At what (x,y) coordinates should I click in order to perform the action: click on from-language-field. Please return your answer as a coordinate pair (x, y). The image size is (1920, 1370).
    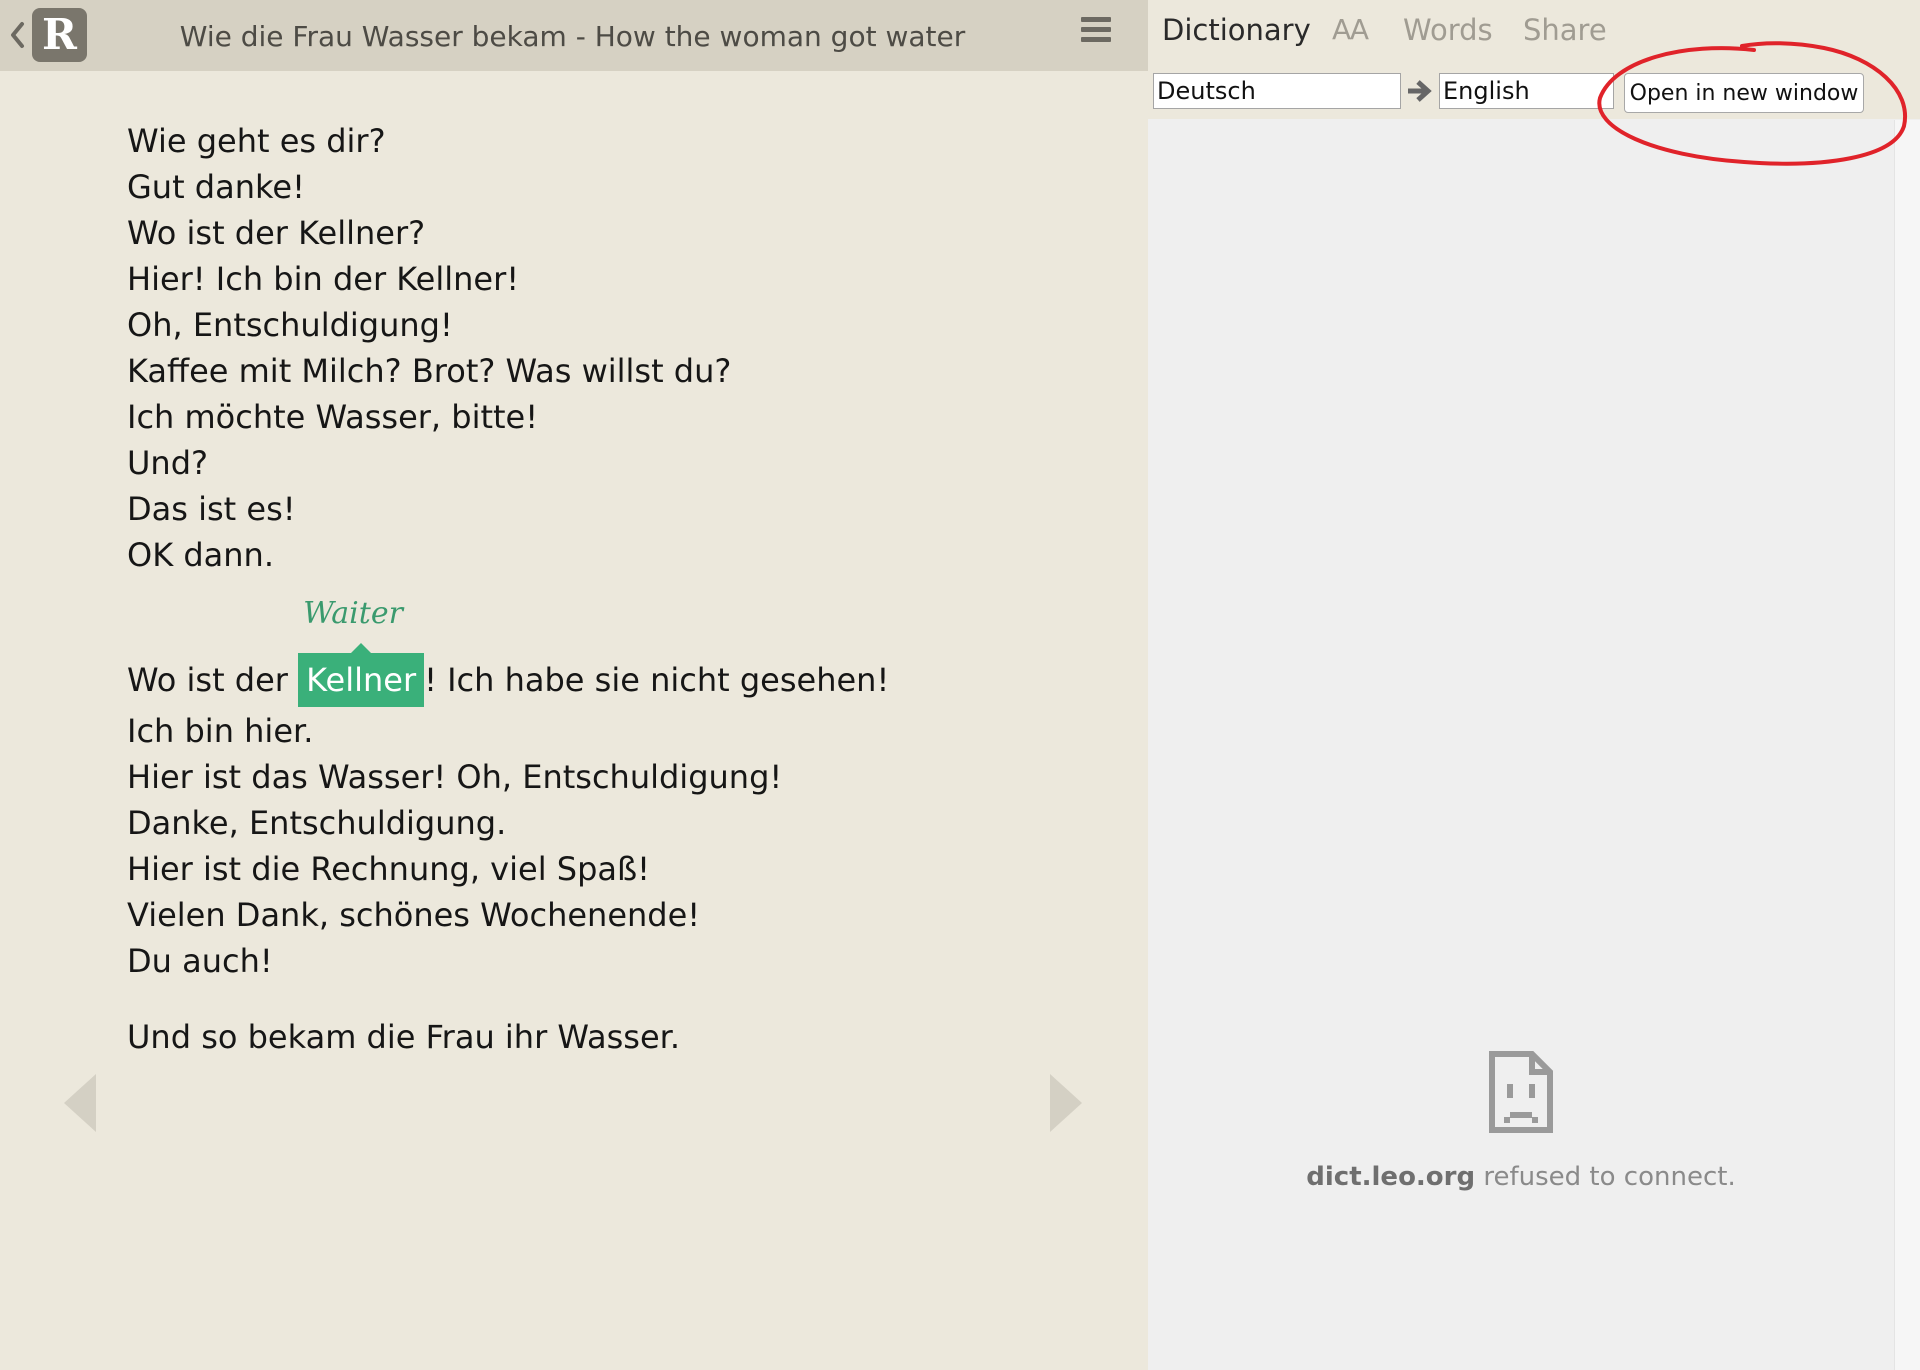
    Looking at the image, I should click on (1277, 91).